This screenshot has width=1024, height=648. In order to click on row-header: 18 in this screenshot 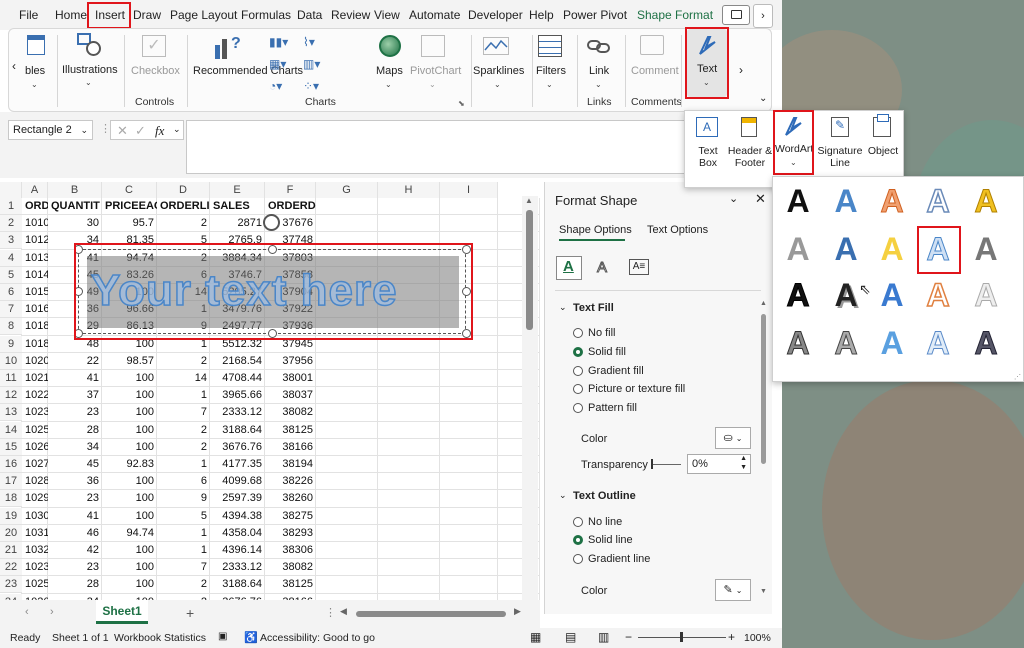, I will do `click(11, 499)`.